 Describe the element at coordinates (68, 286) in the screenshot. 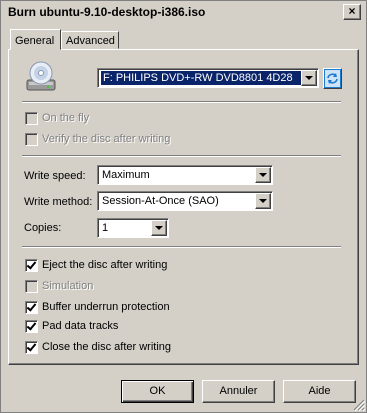

I see `simulation-label: Simulation` at that location.